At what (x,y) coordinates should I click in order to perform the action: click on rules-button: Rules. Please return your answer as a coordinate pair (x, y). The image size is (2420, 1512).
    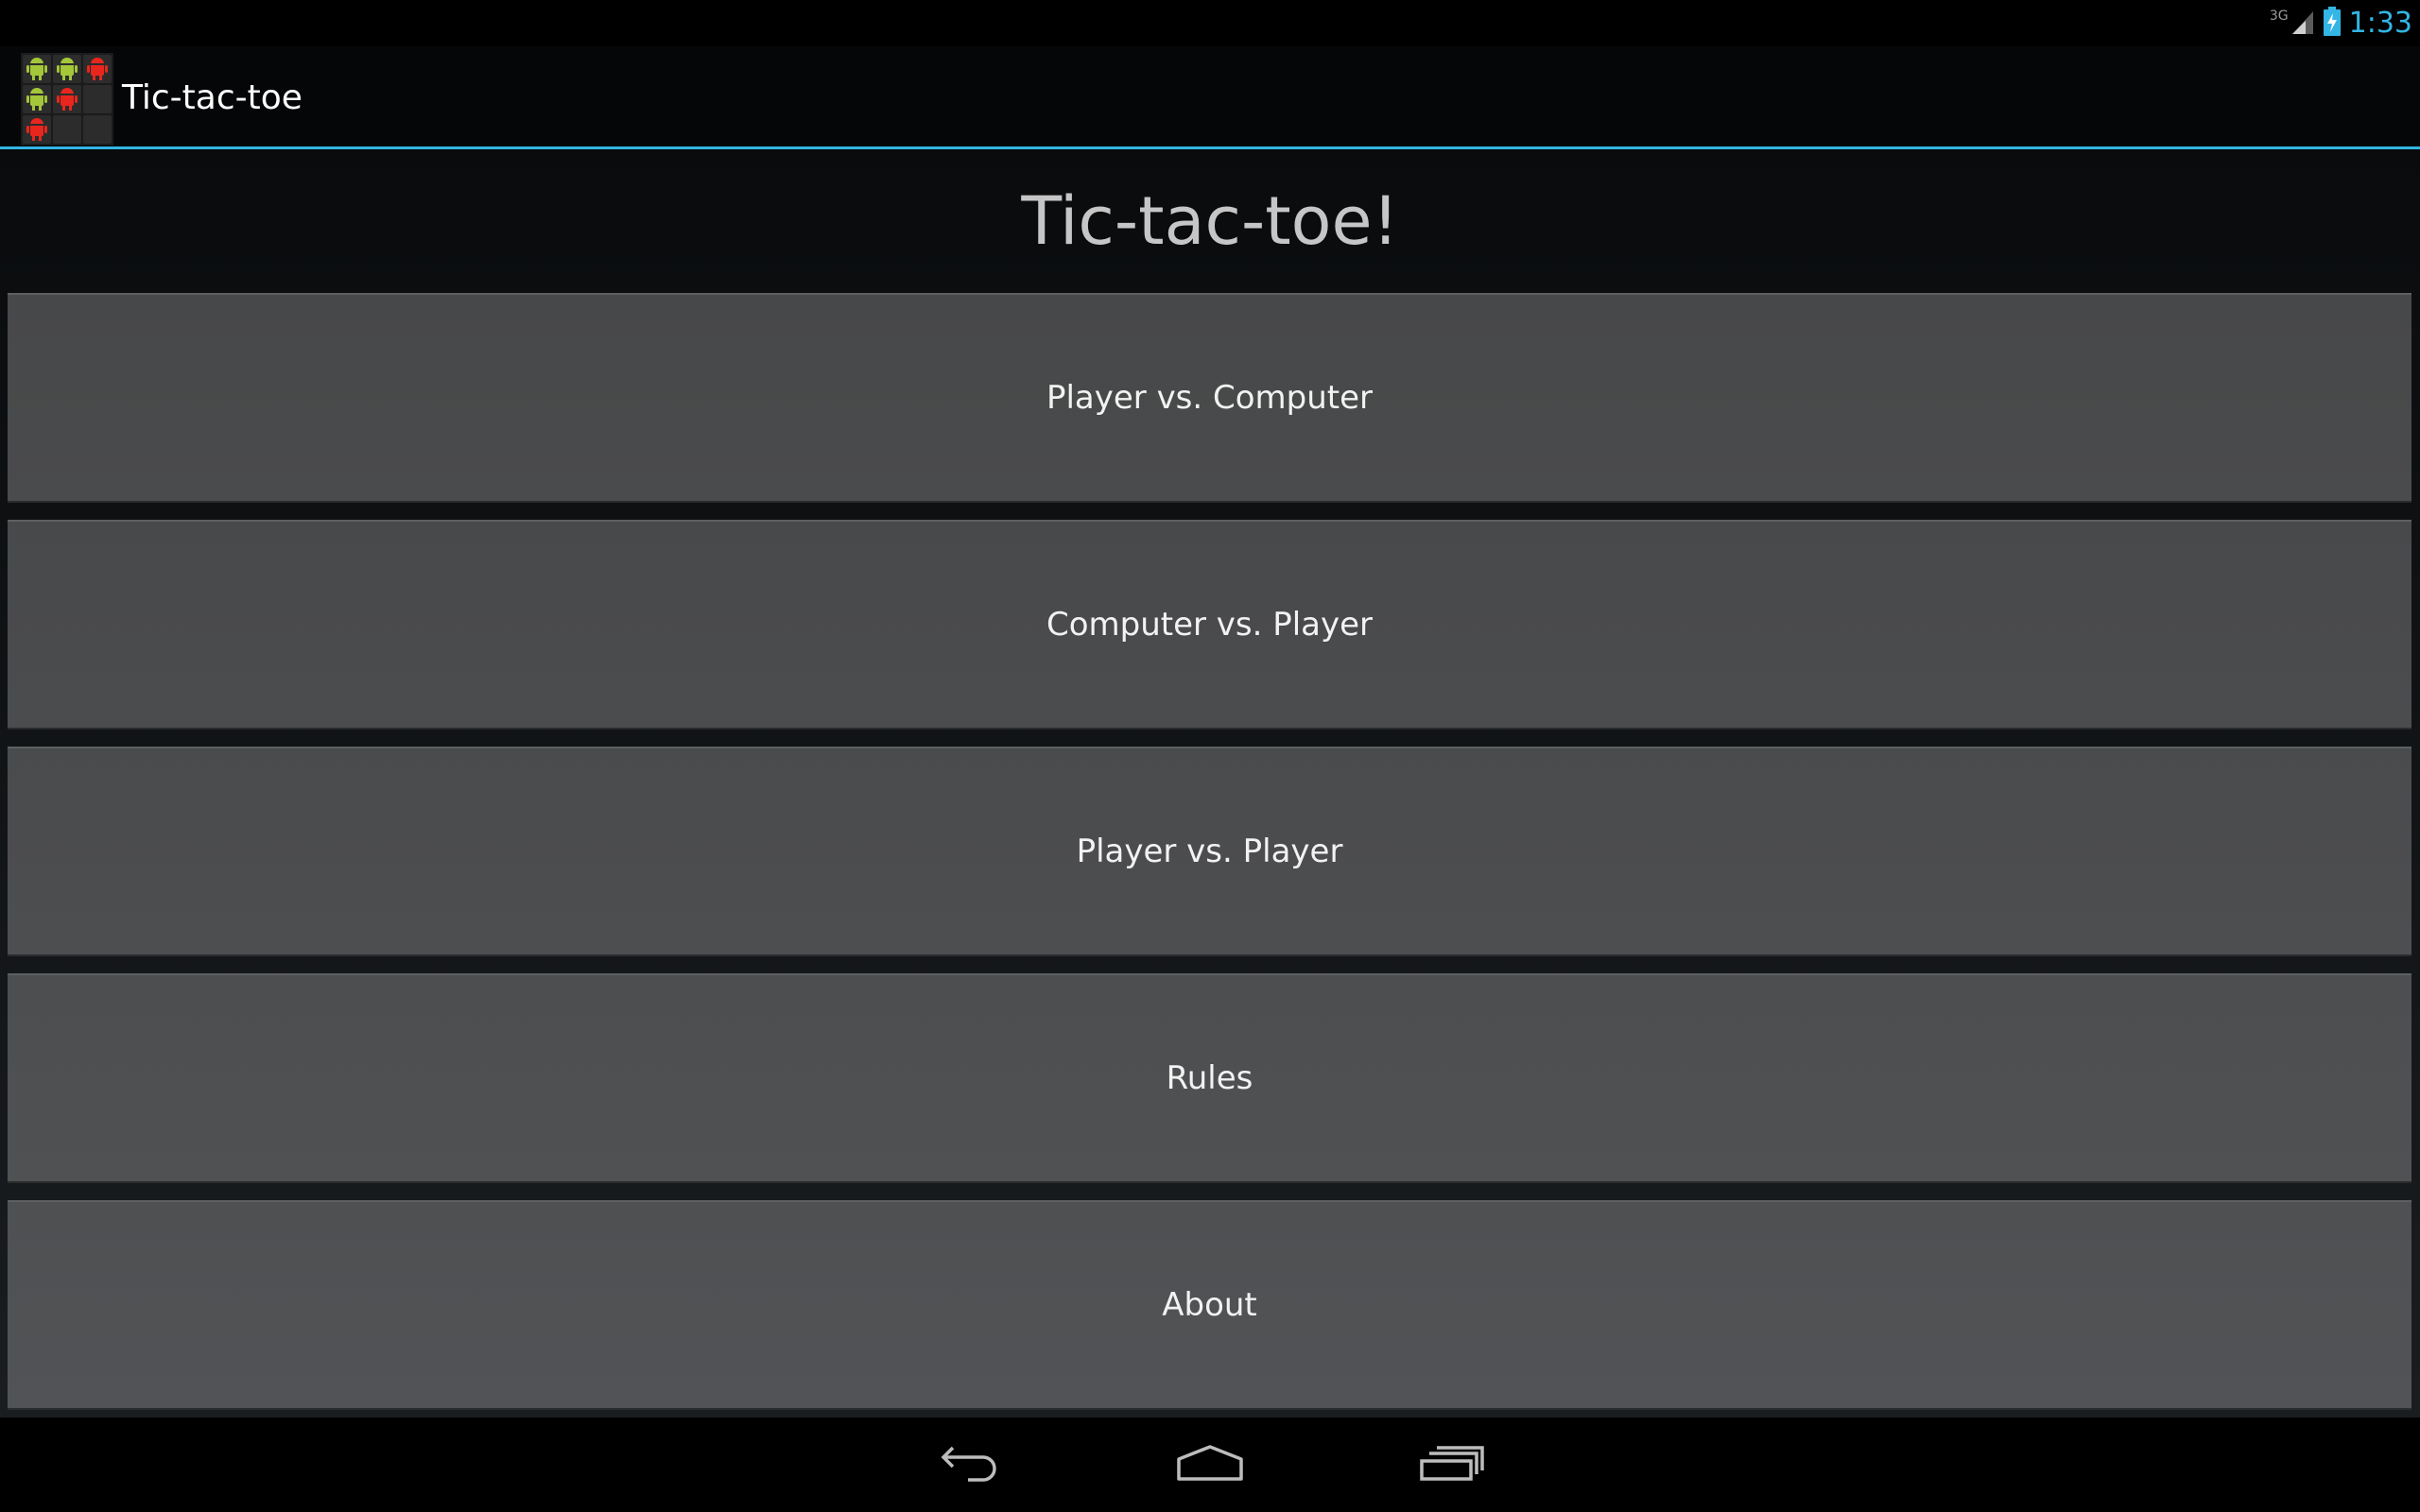
    Looking at the image, I should click on (1210, 1078).